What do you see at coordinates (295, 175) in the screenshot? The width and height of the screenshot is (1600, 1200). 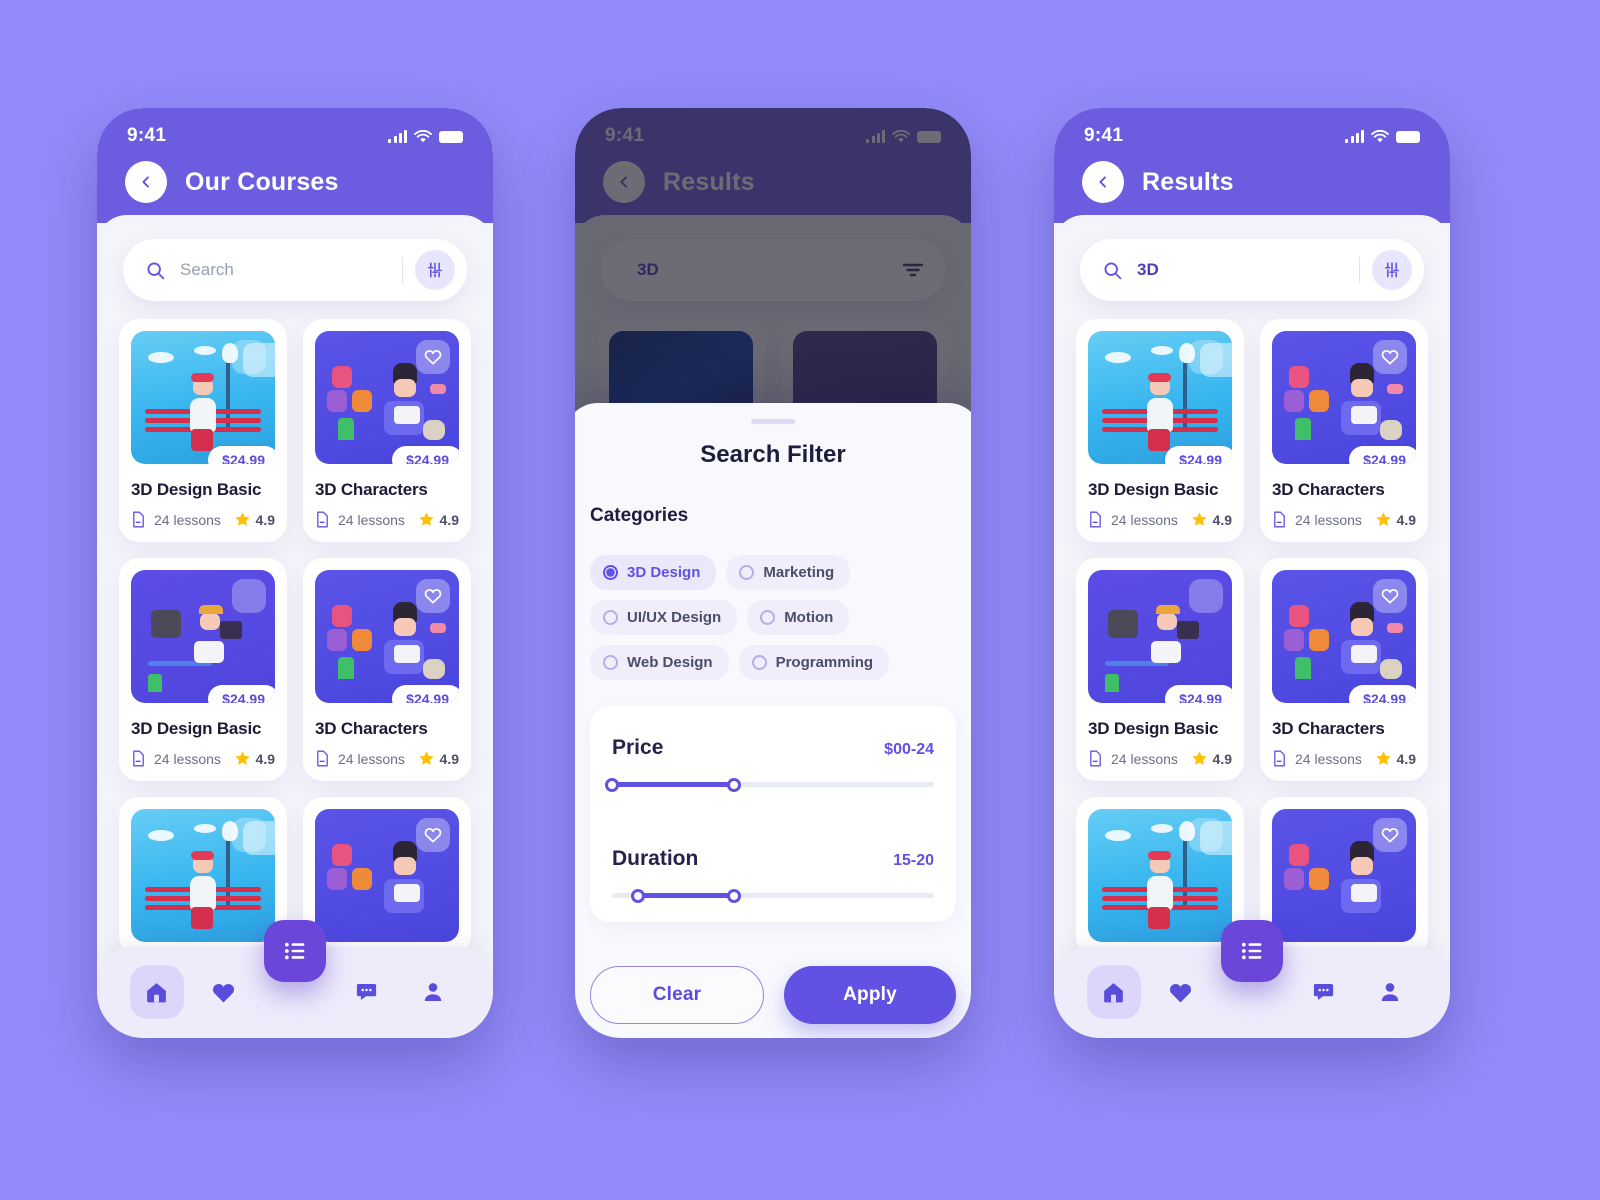 I see `nav-row: Our Courses` at bounding box center [295, 175].